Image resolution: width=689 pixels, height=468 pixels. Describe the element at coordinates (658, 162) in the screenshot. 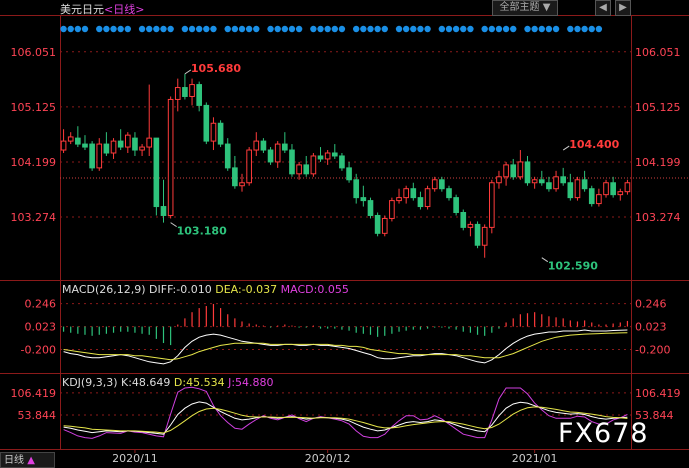

I see `price-tick-right: 104.199` at that location.